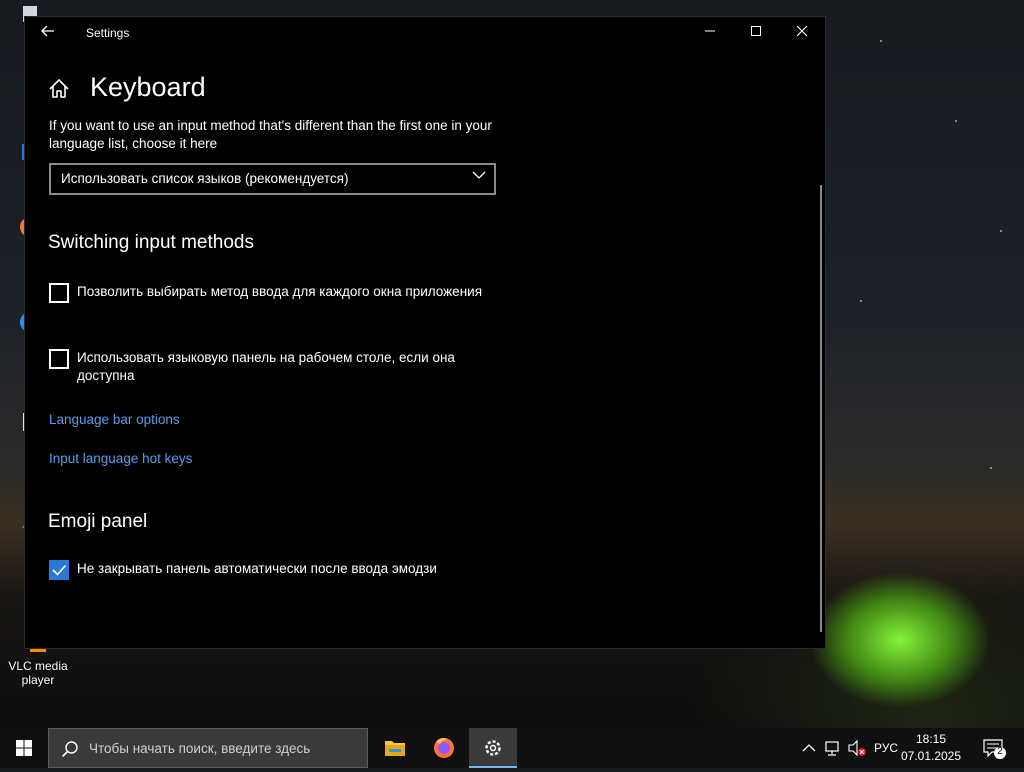 The image size is (1024, 772). What do you see at coordinates (148, 87) in the screenshot?
I see `page-title: Keyboard` at bounding box center [148, 87].